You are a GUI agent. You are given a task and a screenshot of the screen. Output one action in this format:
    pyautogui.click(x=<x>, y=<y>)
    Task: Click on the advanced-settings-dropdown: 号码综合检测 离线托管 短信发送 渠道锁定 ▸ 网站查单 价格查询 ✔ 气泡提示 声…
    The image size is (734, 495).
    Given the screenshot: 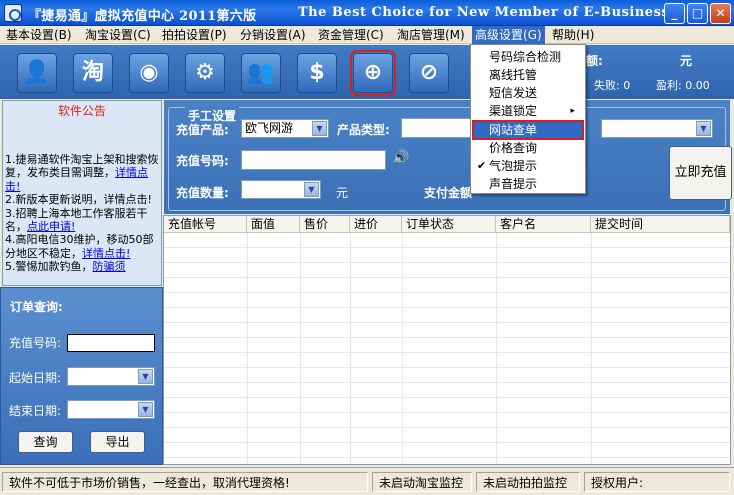 What is the action you would take?
    pyautogui.click(x=528, y=119)
    